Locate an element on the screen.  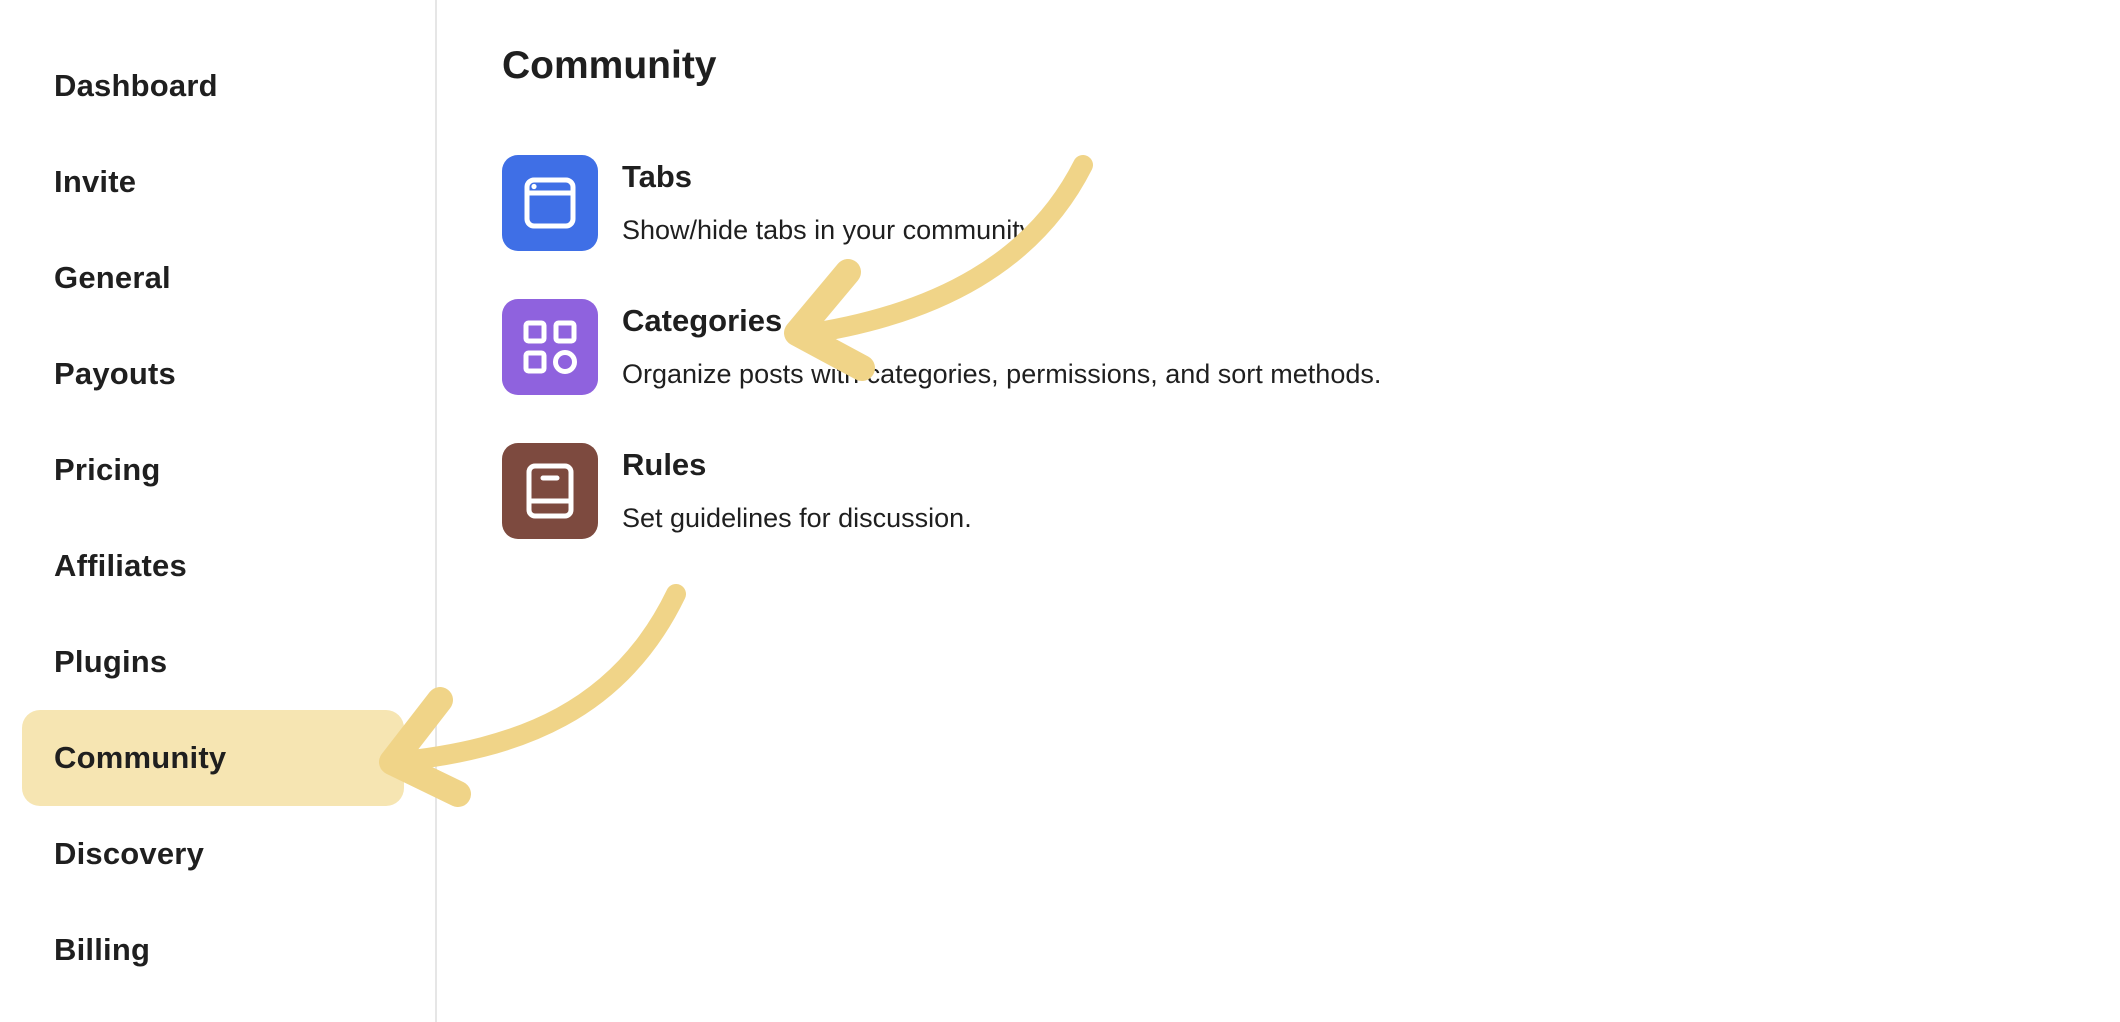
sidebar-item-label: Plugins is located at coordinates (111, 661).